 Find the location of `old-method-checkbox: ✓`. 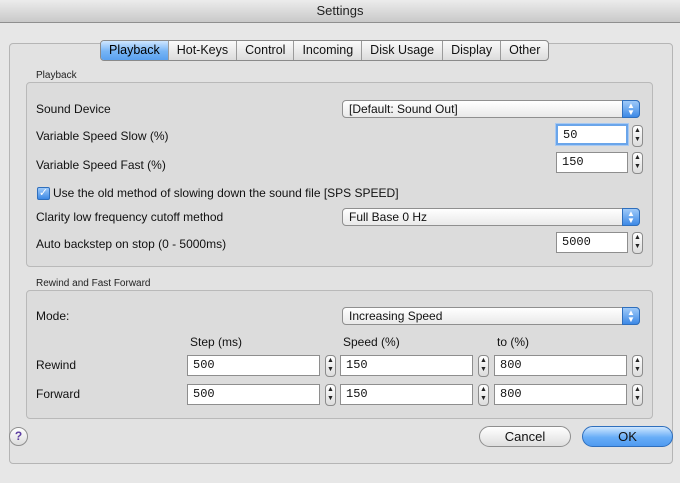

old-method-checkbox: ✓ is located at coordinates (43, 193).